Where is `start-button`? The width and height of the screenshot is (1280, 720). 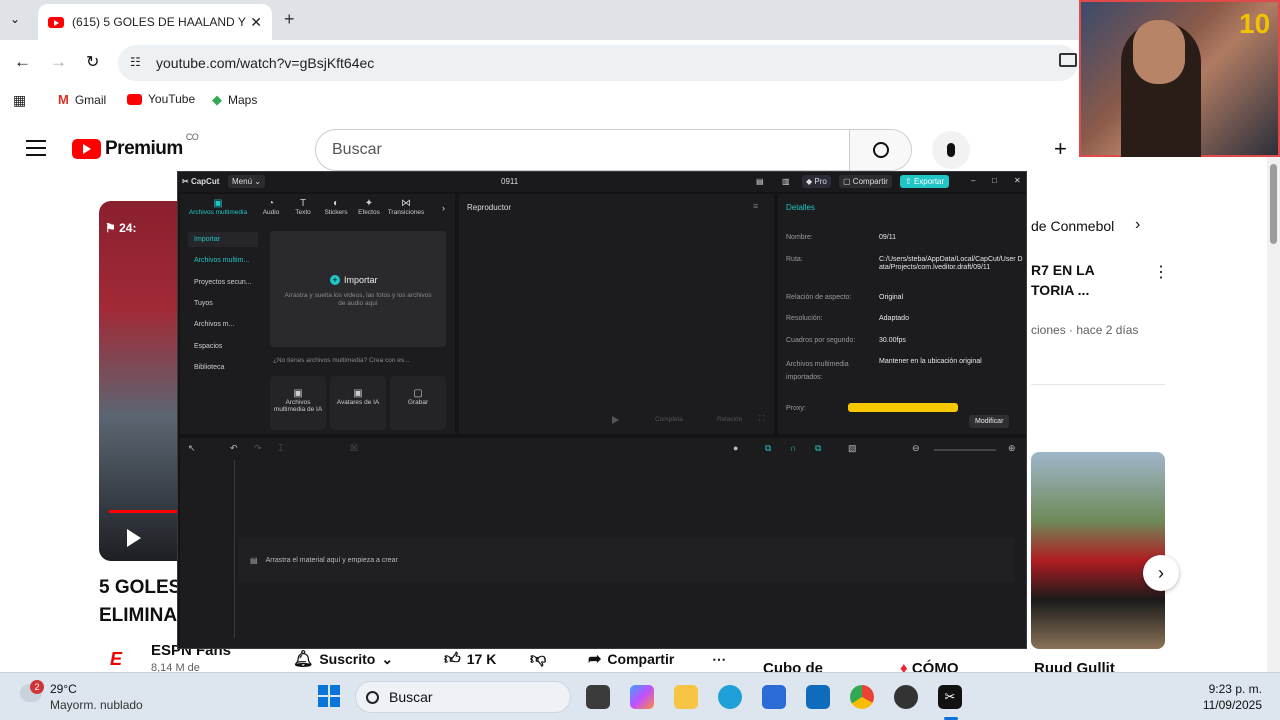 start-button is located at coordinates (329, 696).